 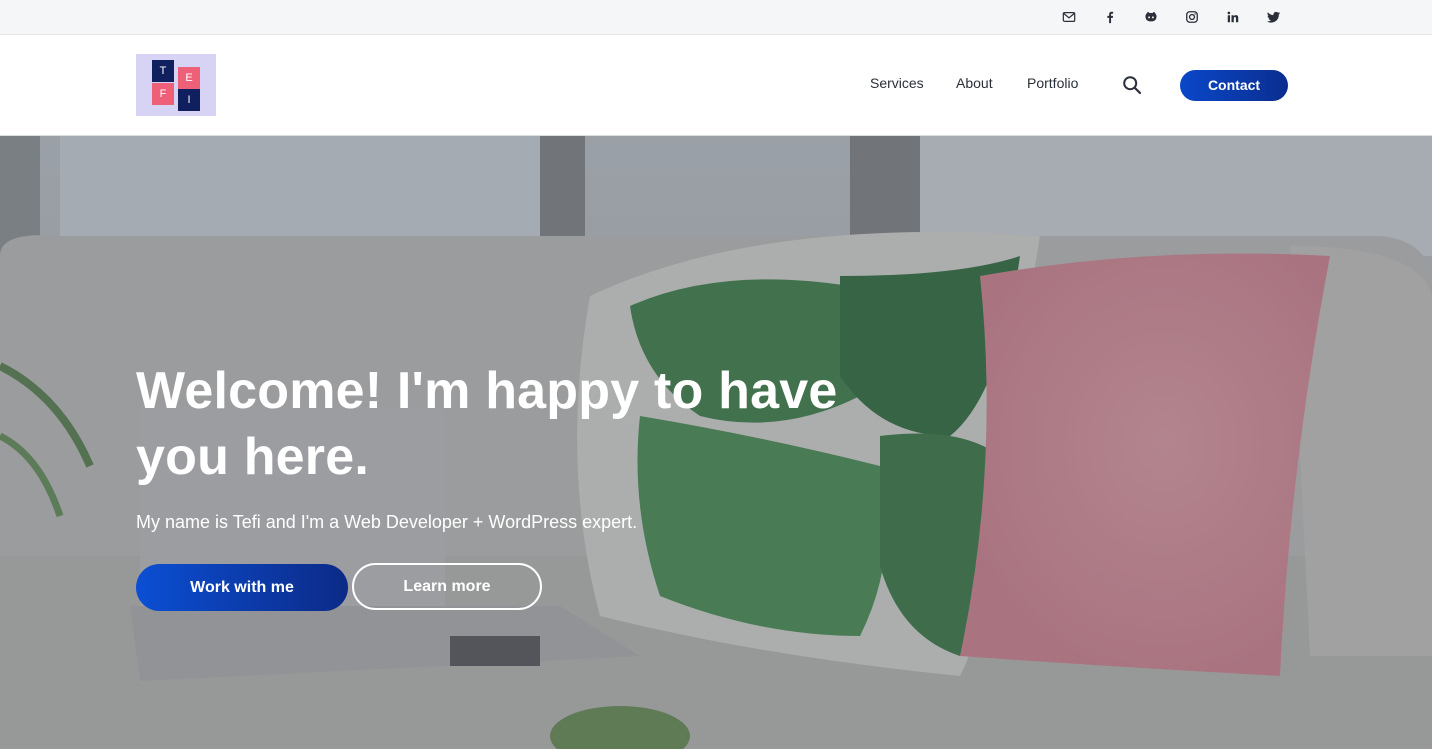 I want to click on nav-services: Services, so click(x=897, y=83).